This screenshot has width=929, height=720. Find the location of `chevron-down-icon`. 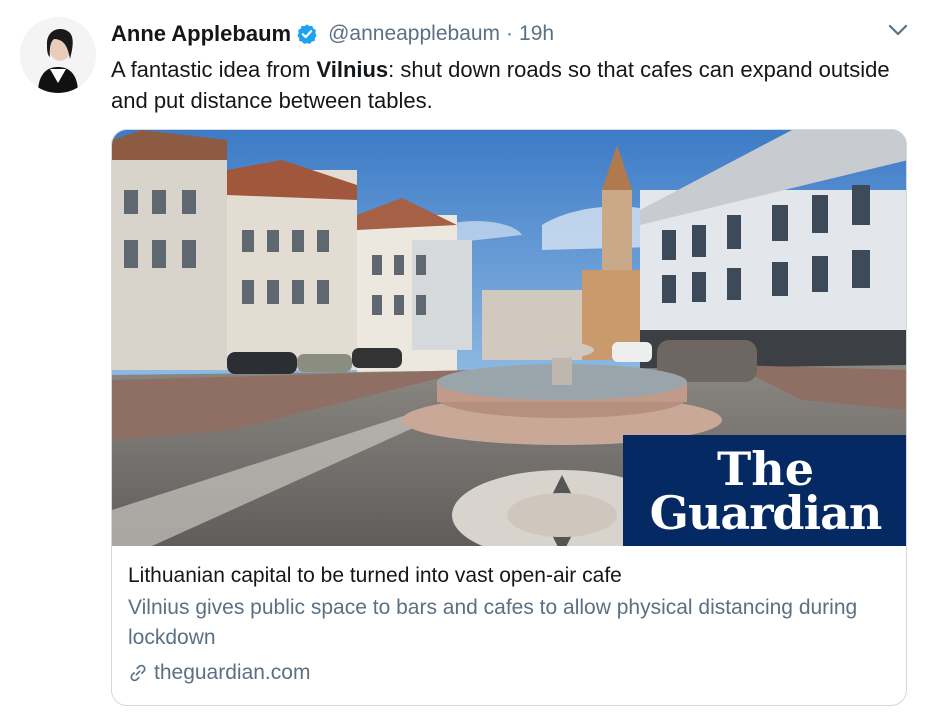

chevron-down-icon is located at coordinates (898, 30).